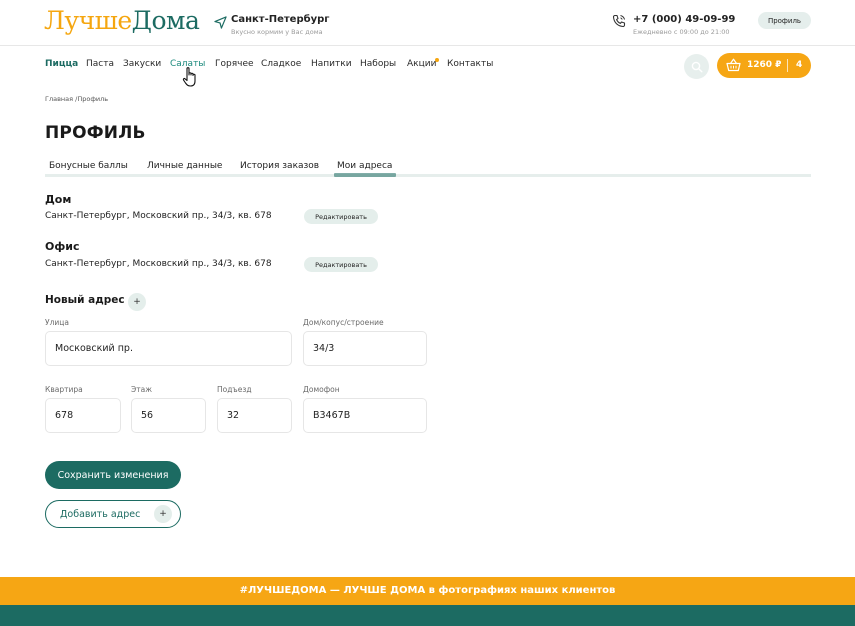 The image size is (855, 626). I want to click on hand-cursor-icon, so click(189, 77).